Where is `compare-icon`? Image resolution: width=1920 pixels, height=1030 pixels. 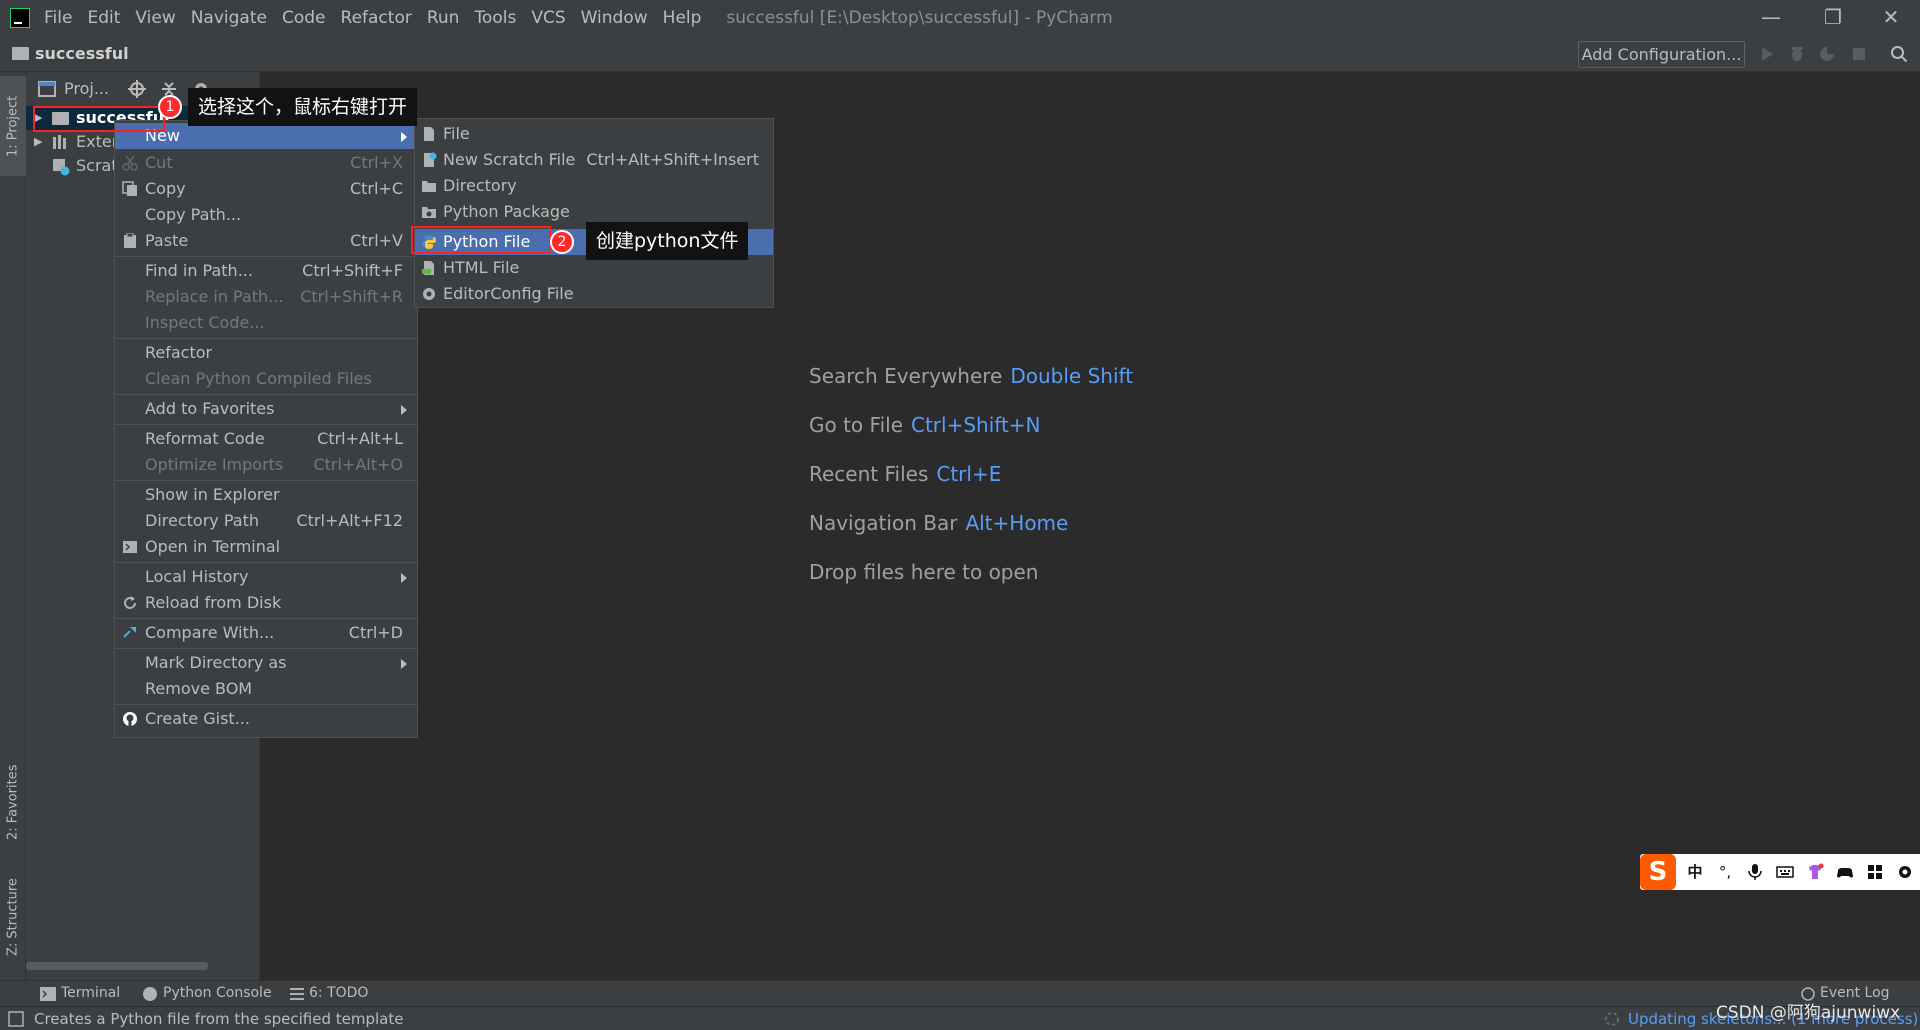 compare-icon is located at coordinates (129, 632).